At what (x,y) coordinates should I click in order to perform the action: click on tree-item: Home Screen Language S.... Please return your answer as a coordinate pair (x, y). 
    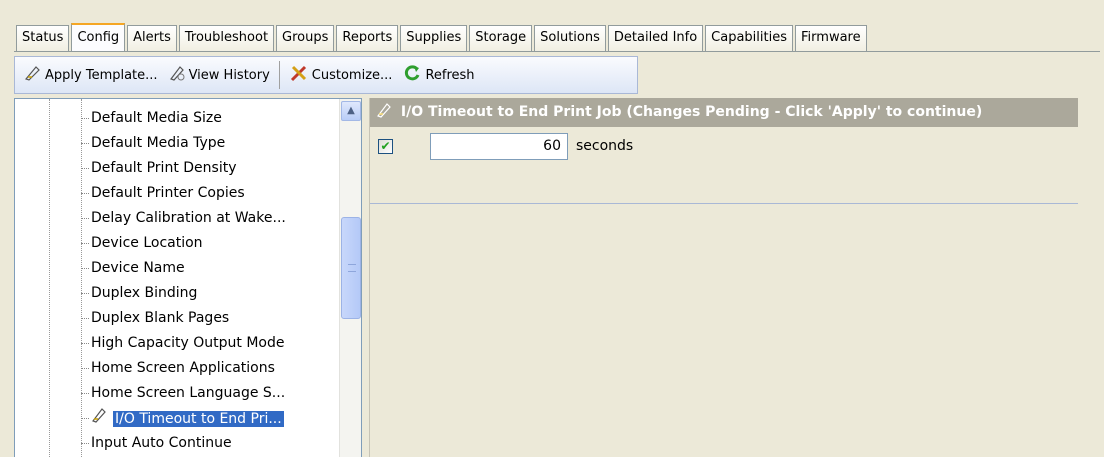
    Looking at the image, I should click on (178, 394).